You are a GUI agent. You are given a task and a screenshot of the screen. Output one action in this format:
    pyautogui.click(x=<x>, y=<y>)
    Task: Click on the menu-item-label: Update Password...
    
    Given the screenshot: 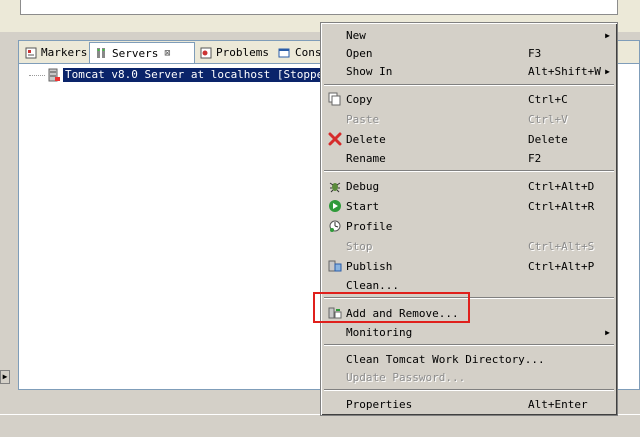 What is the action you would take?
    pyautogui.click(x=406, y=377)
    